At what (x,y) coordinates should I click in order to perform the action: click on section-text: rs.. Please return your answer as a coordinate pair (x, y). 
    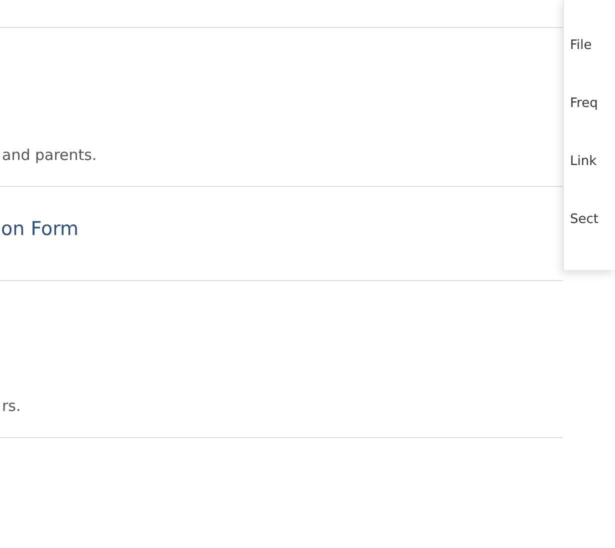
    Looking at the image, I should click on (11, 406).